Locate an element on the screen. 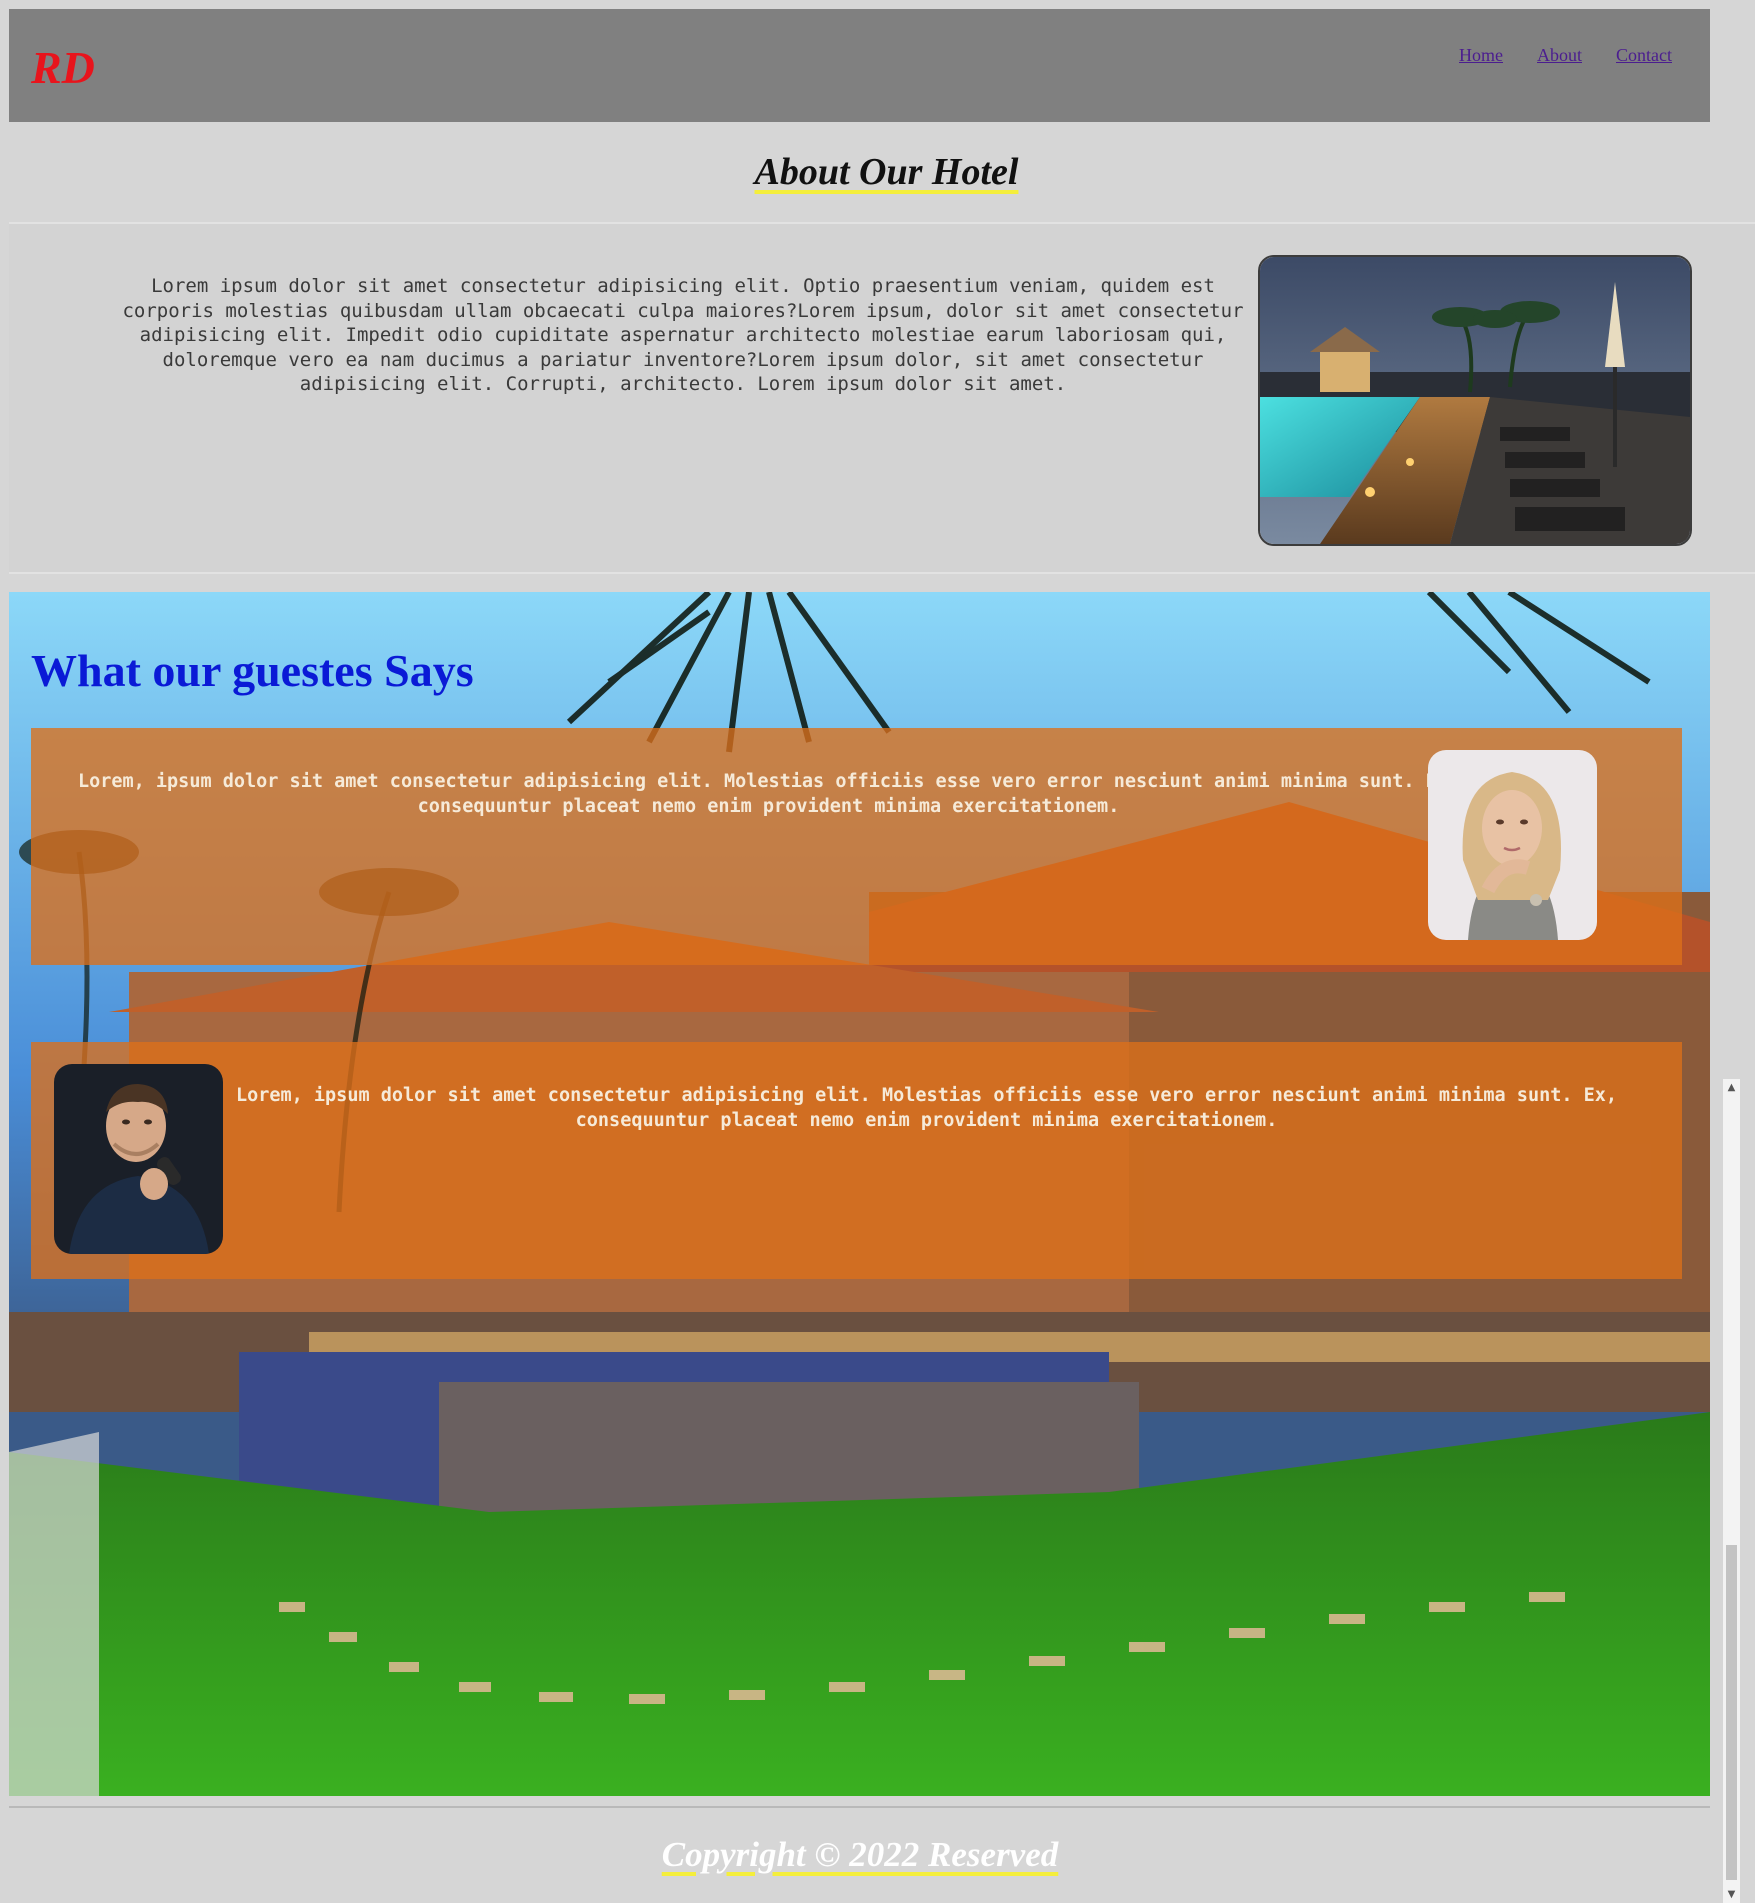  footer: Copyright © 2022 Reserved is located at coordinates (860, 1855).